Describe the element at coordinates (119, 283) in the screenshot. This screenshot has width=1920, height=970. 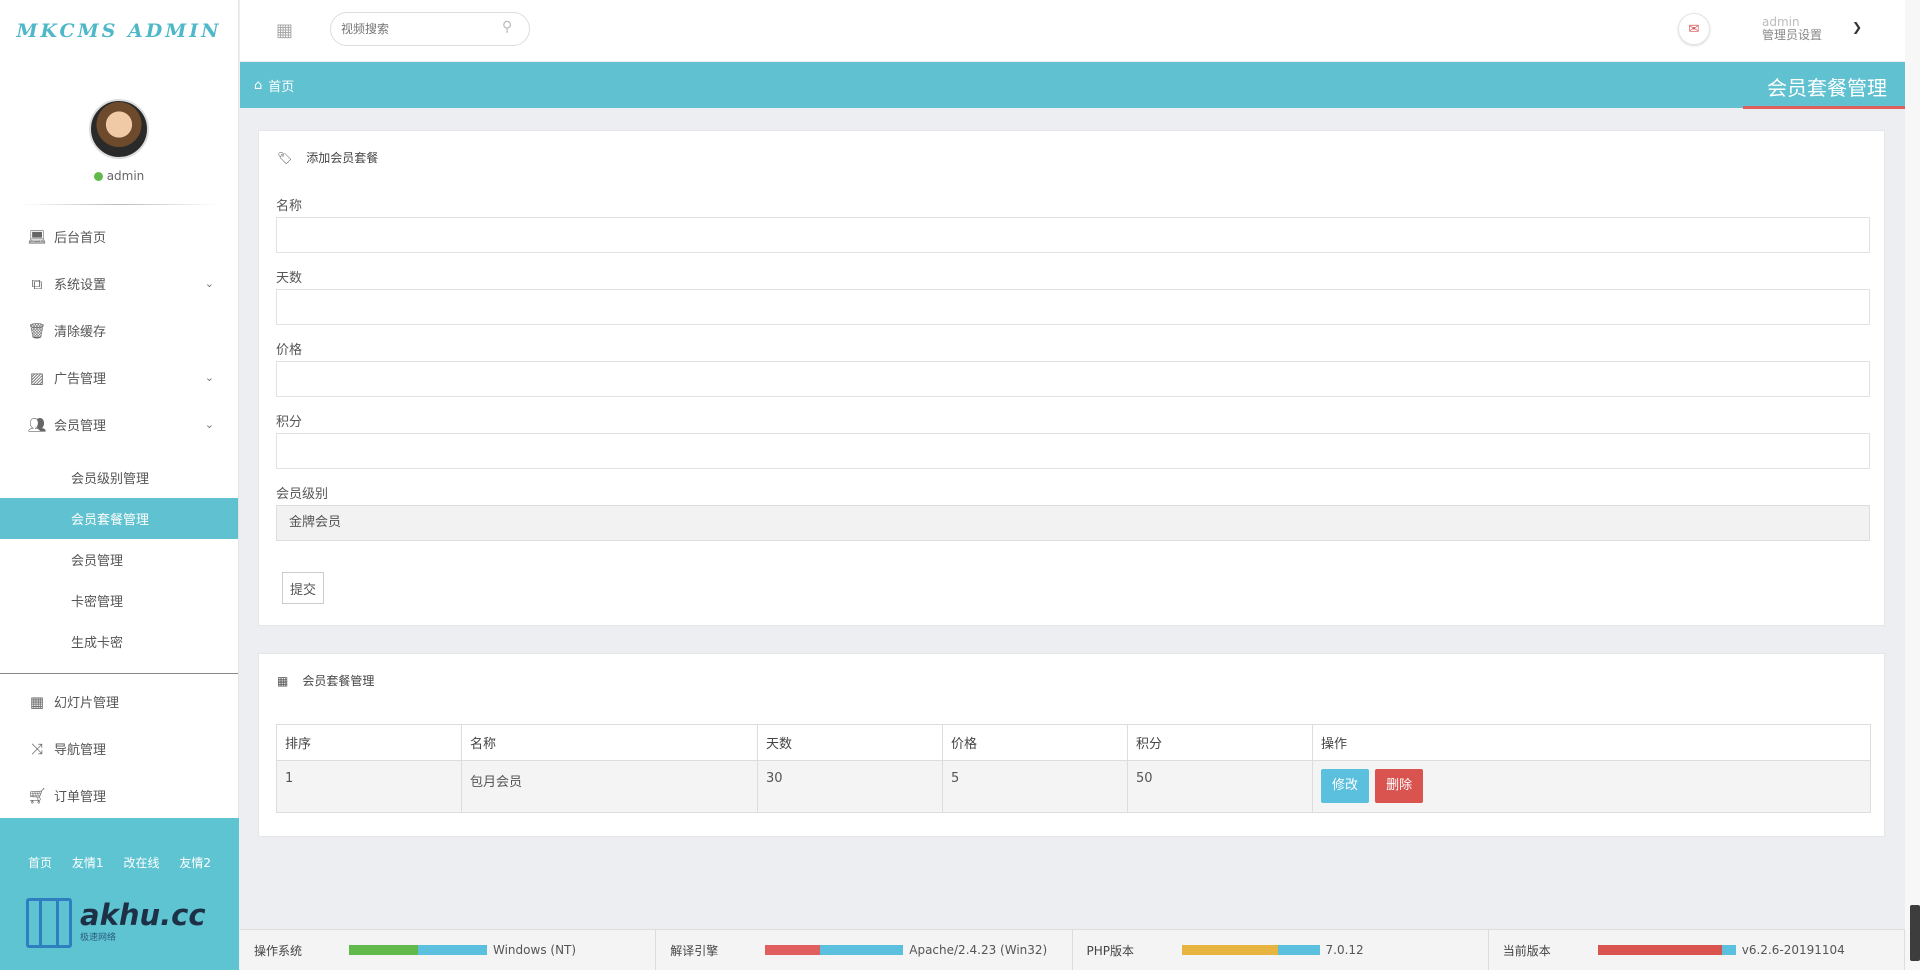
I see `sidebar-item-system-settings: ⧉ 系统设置 ⌄` at that location.